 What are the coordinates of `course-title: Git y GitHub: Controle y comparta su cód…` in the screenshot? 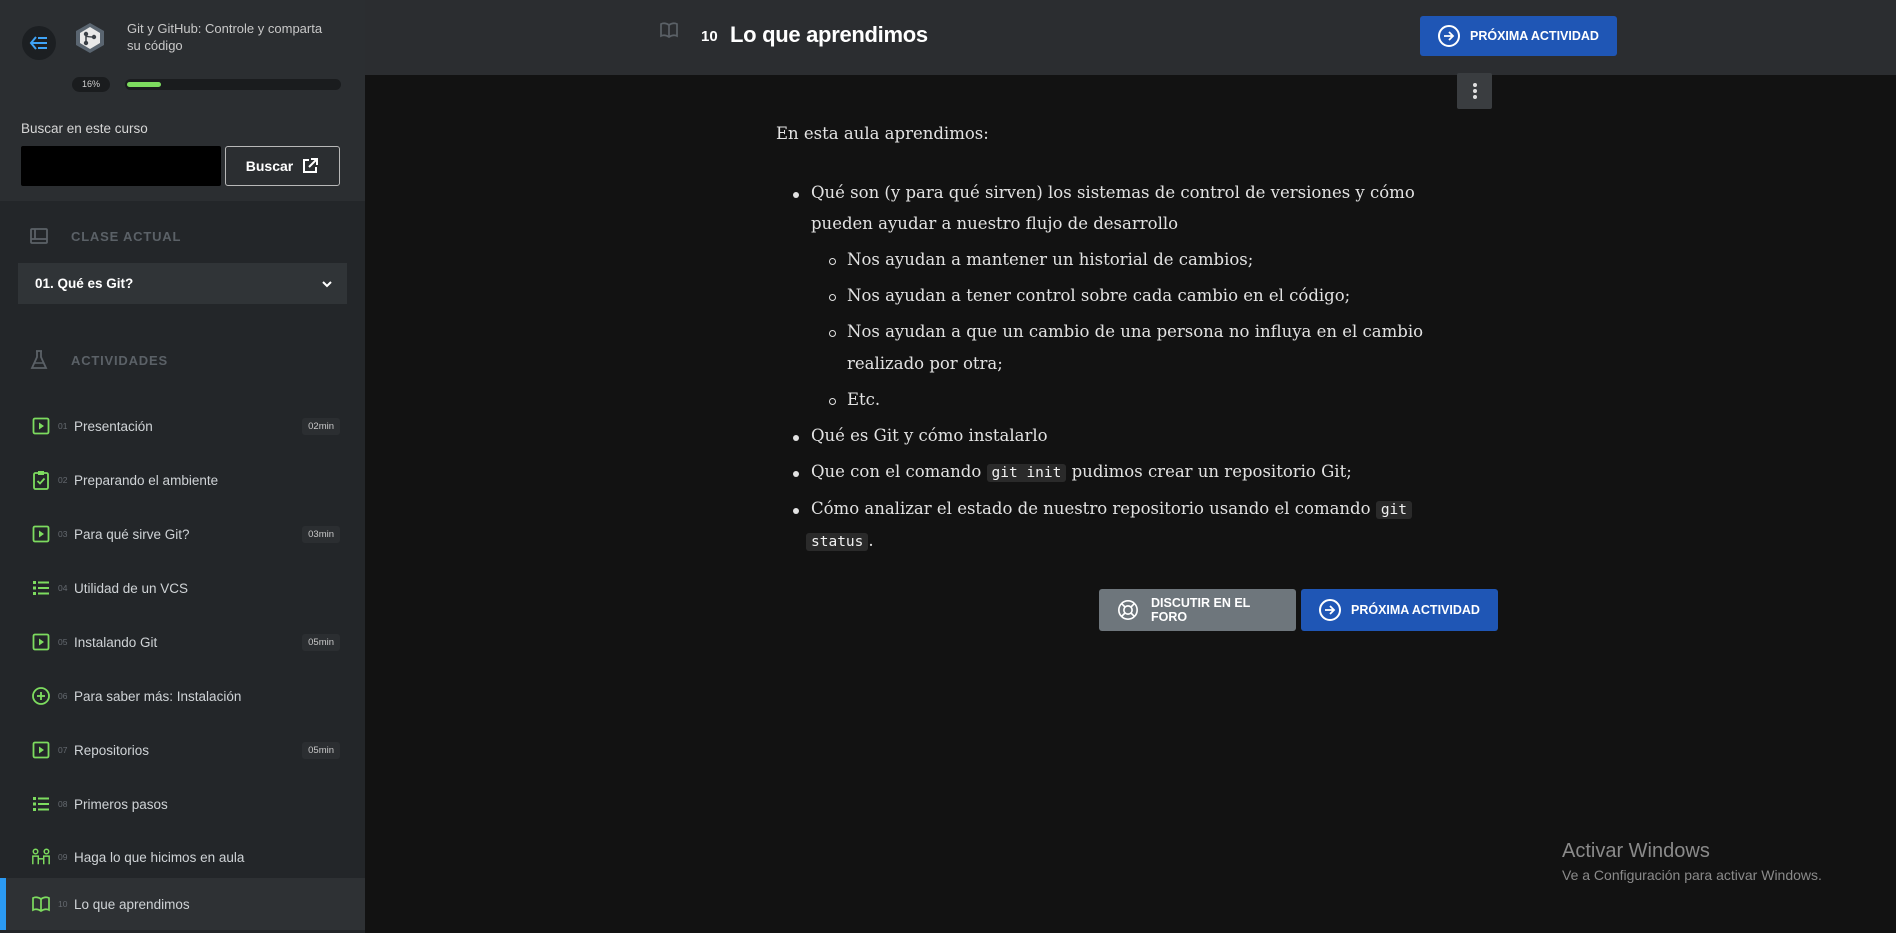 It's located at (232, 37).